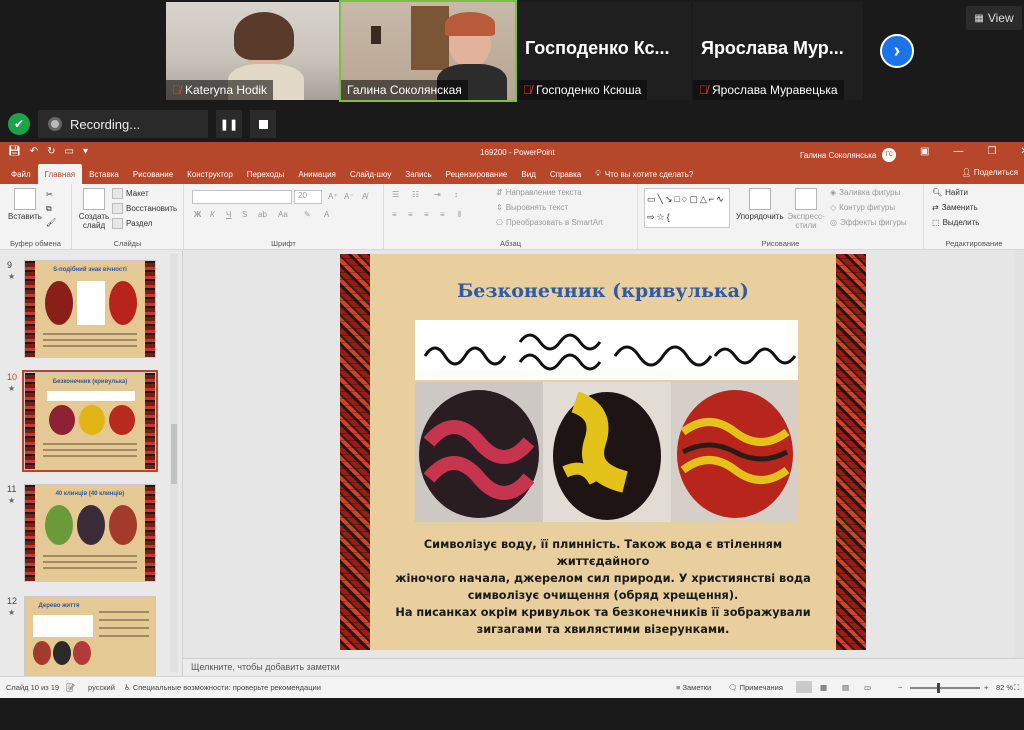  Describe the element at coordinates (132, 223) in the screenshot. I see `section-button: Раздел` at that location.